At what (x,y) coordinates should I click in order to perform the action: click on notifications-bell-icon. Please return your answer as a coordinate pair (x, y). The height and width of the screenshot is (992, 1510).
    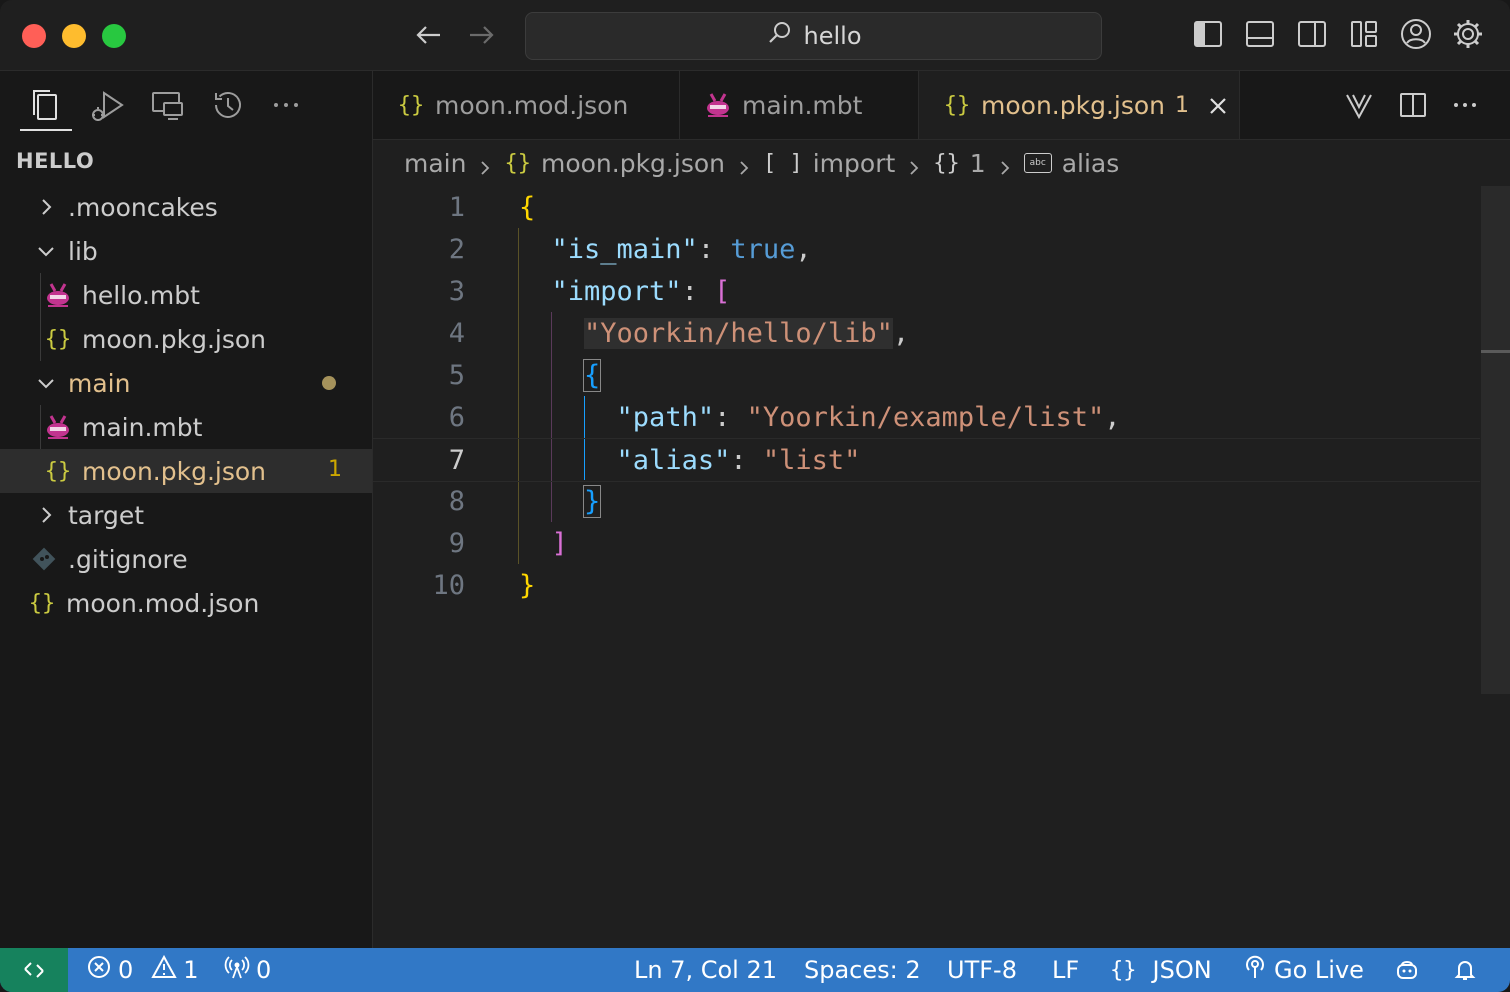
    Looking at the image, I should click on (1465, 970).